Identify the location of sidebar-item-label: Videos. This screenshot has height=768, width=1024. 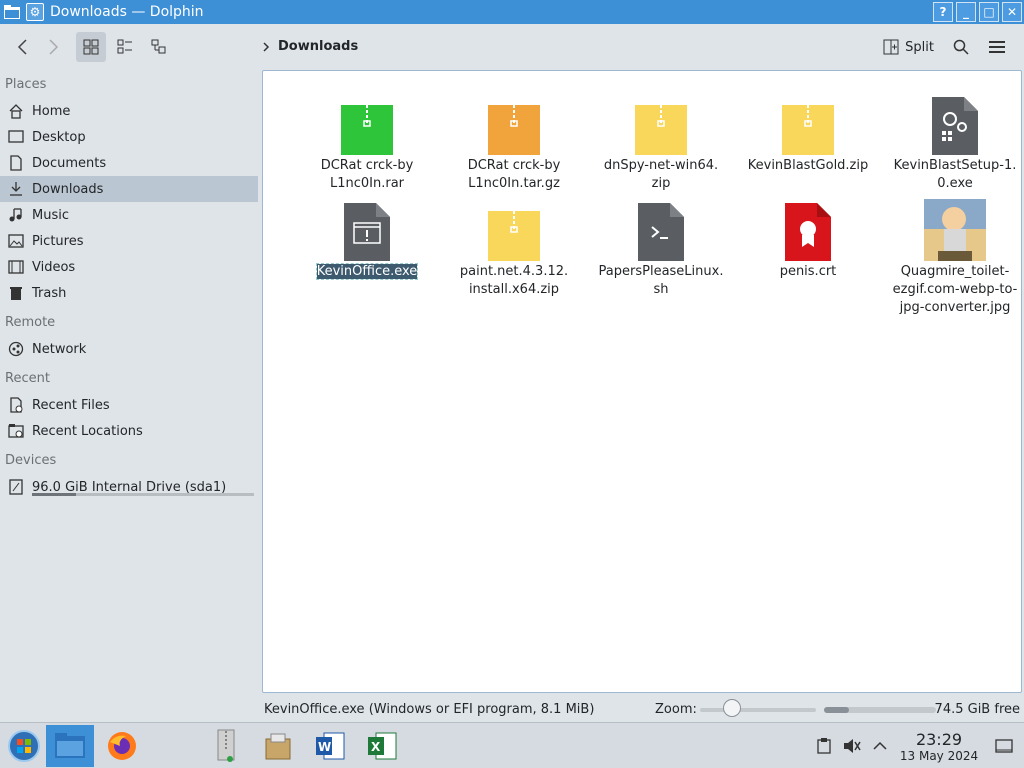
(54, 267).